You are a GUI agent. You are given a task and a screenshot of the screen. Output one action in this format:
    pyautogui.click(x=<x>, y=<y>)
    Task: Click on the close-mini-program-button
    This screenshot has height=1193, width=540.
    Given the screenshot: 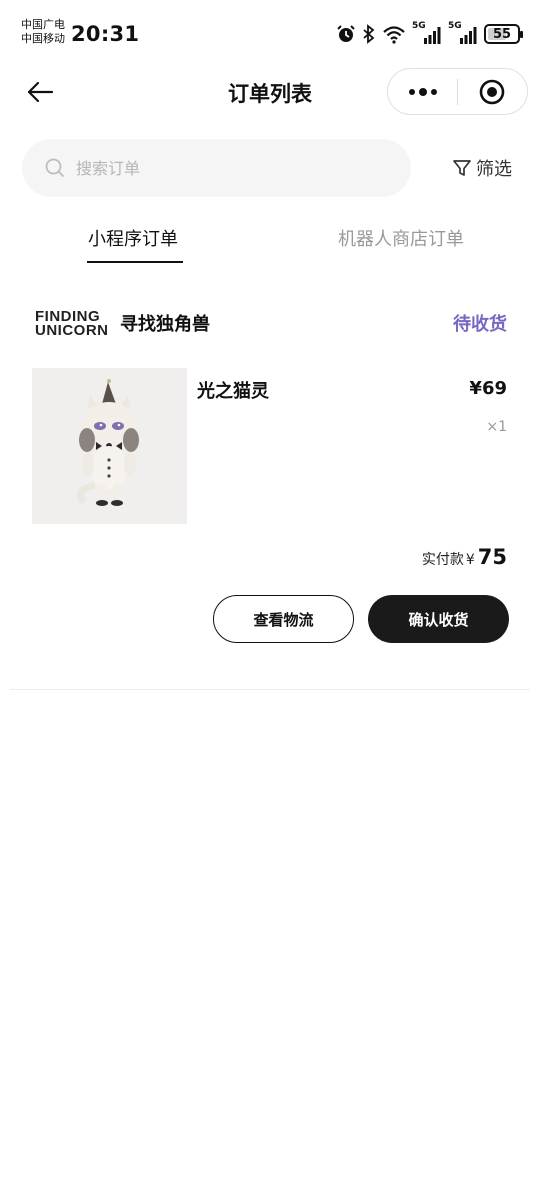 What is the action you would take?
    pyautogui.click(x=492, y=91)
    